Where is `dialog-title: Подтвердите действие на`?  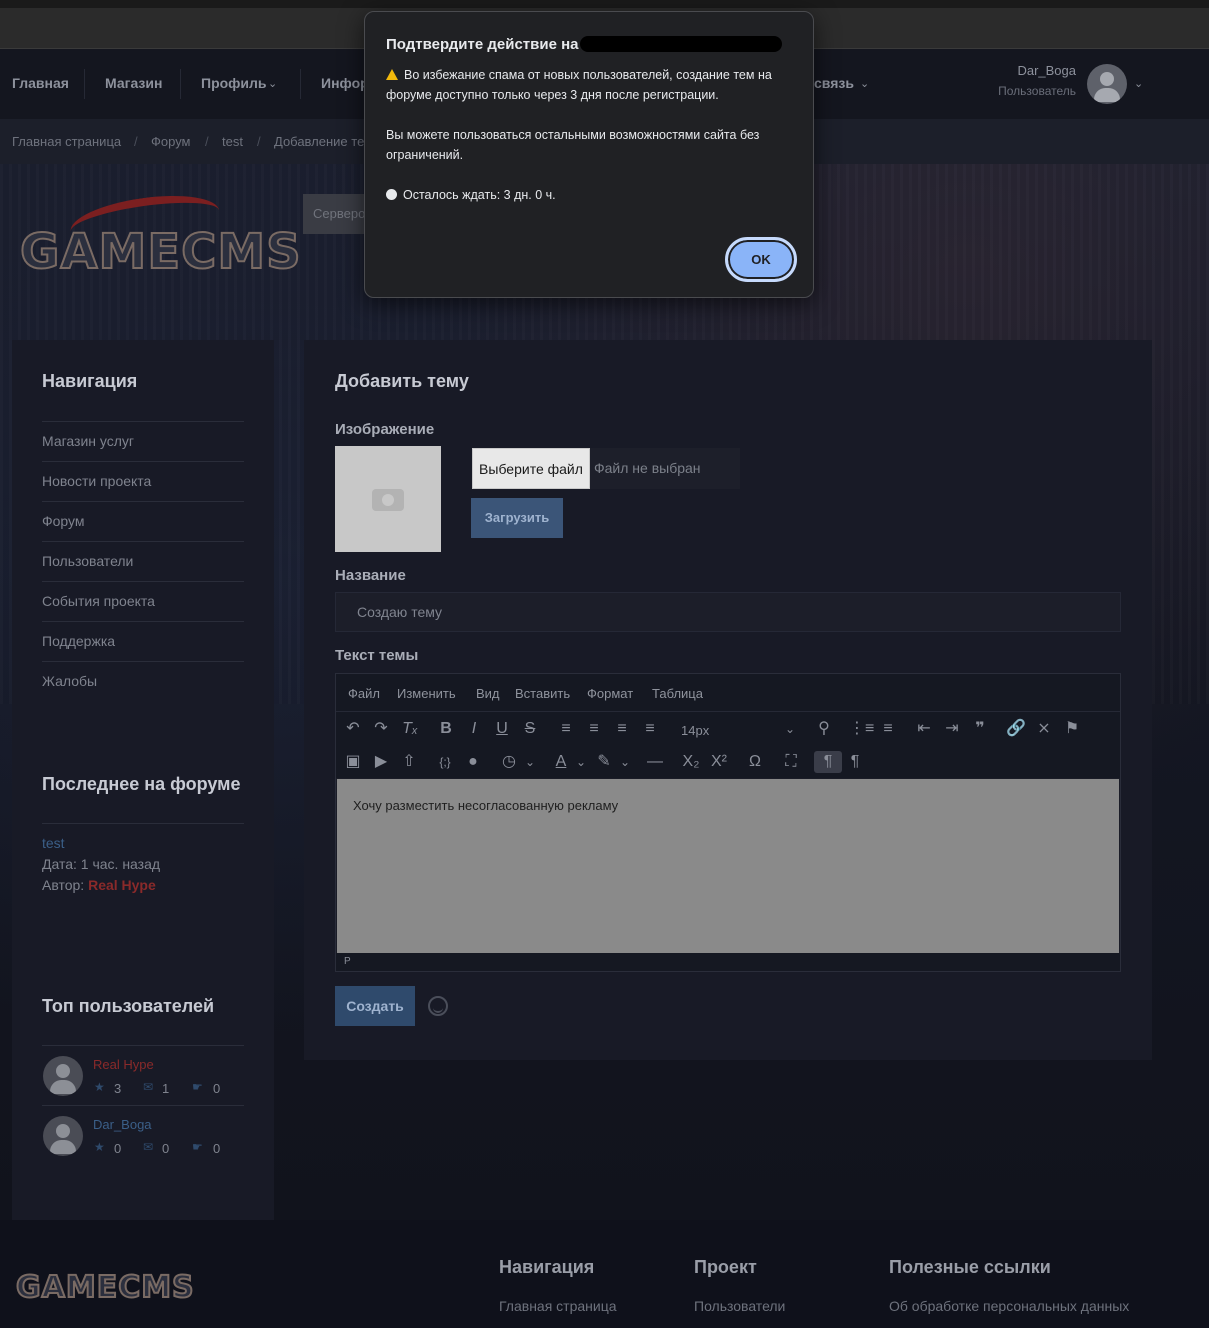
dialog-title: Подтвердите действие на is located at coordinates (482, 44).